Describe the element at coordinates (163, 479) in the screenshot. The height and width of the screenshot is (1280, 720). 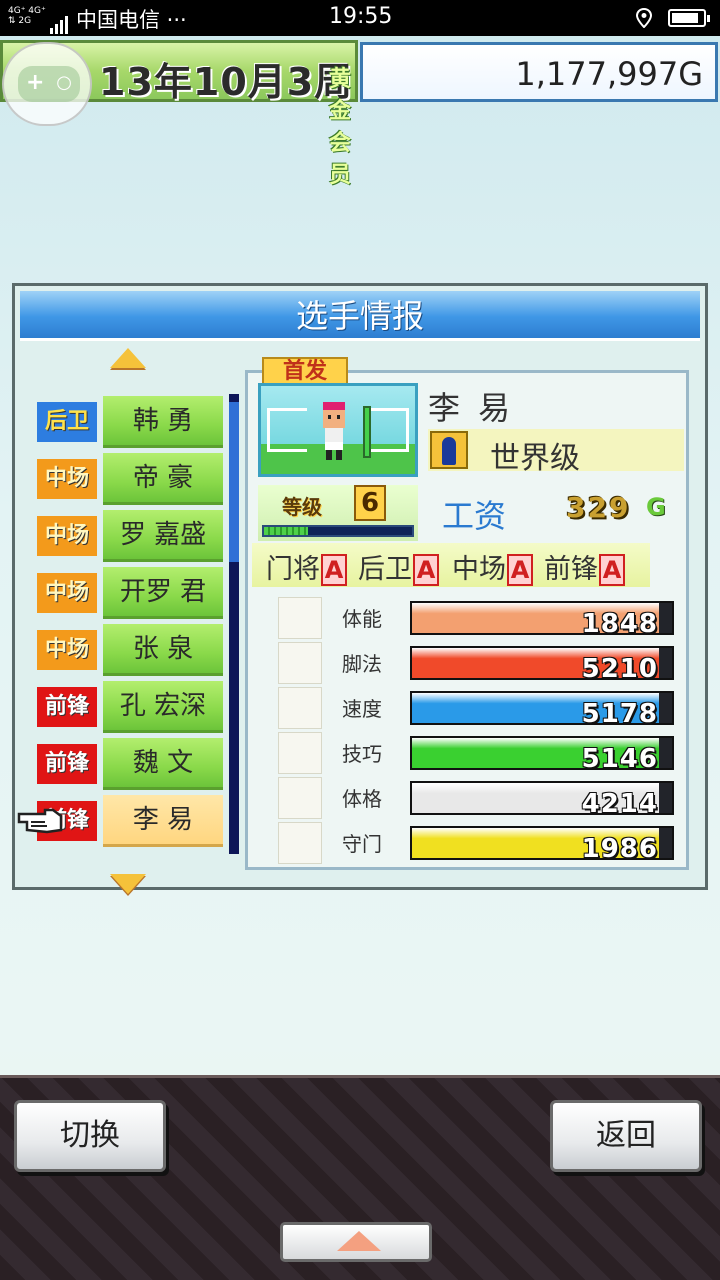
I see `player-name-button: 帝 豪` at that location.